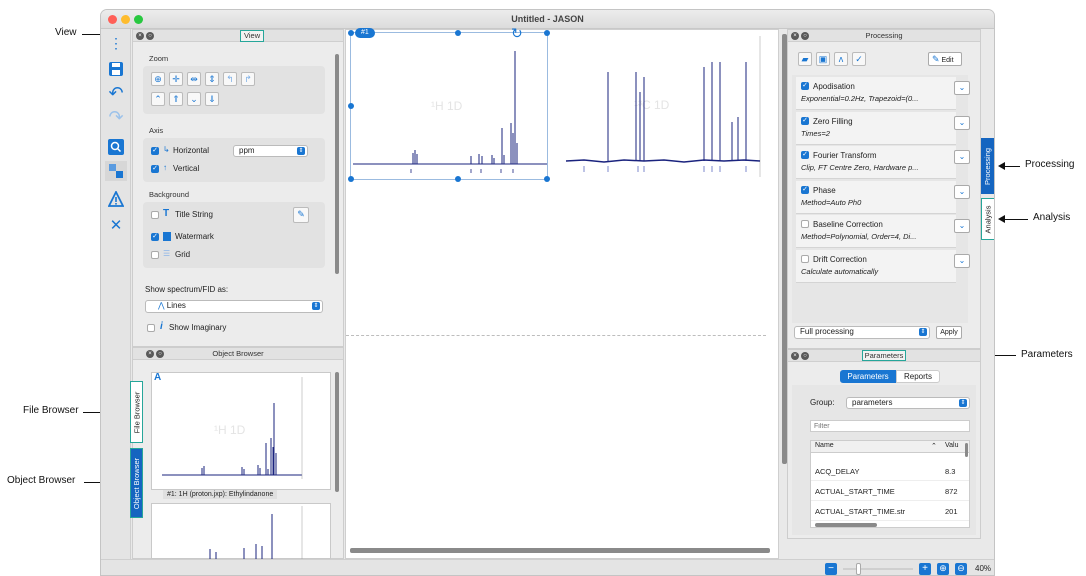 This screenshot has width=1086, height=576. What do you see at coordinates (155, 169) in the screenshot?
I see `vertical-axis-checkbox: ✓` at bounding box center [155, 169].